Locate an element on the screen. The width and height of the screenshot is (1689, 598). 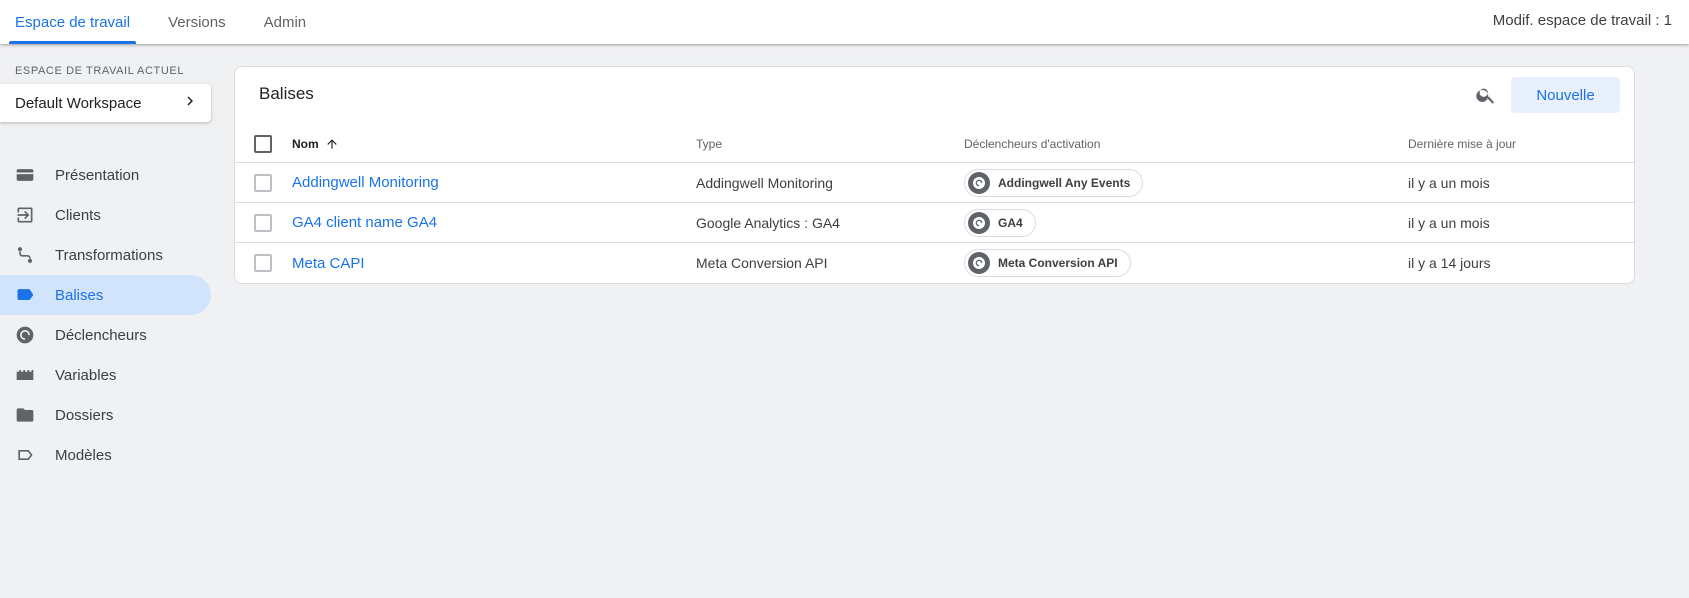
sidebar-item-dossiers: Dossiers is located at coordinates (105, 415).